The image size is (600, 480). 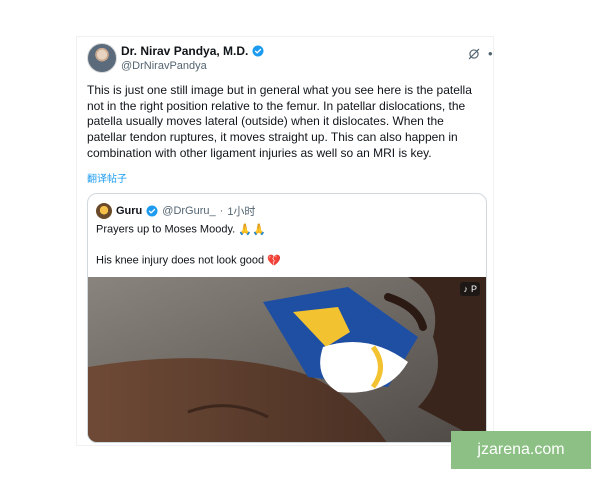 What do you see at coordinates (473, 289) in the screenshot?
I see `media-badge-label: P` at bounding box center [473, 289].